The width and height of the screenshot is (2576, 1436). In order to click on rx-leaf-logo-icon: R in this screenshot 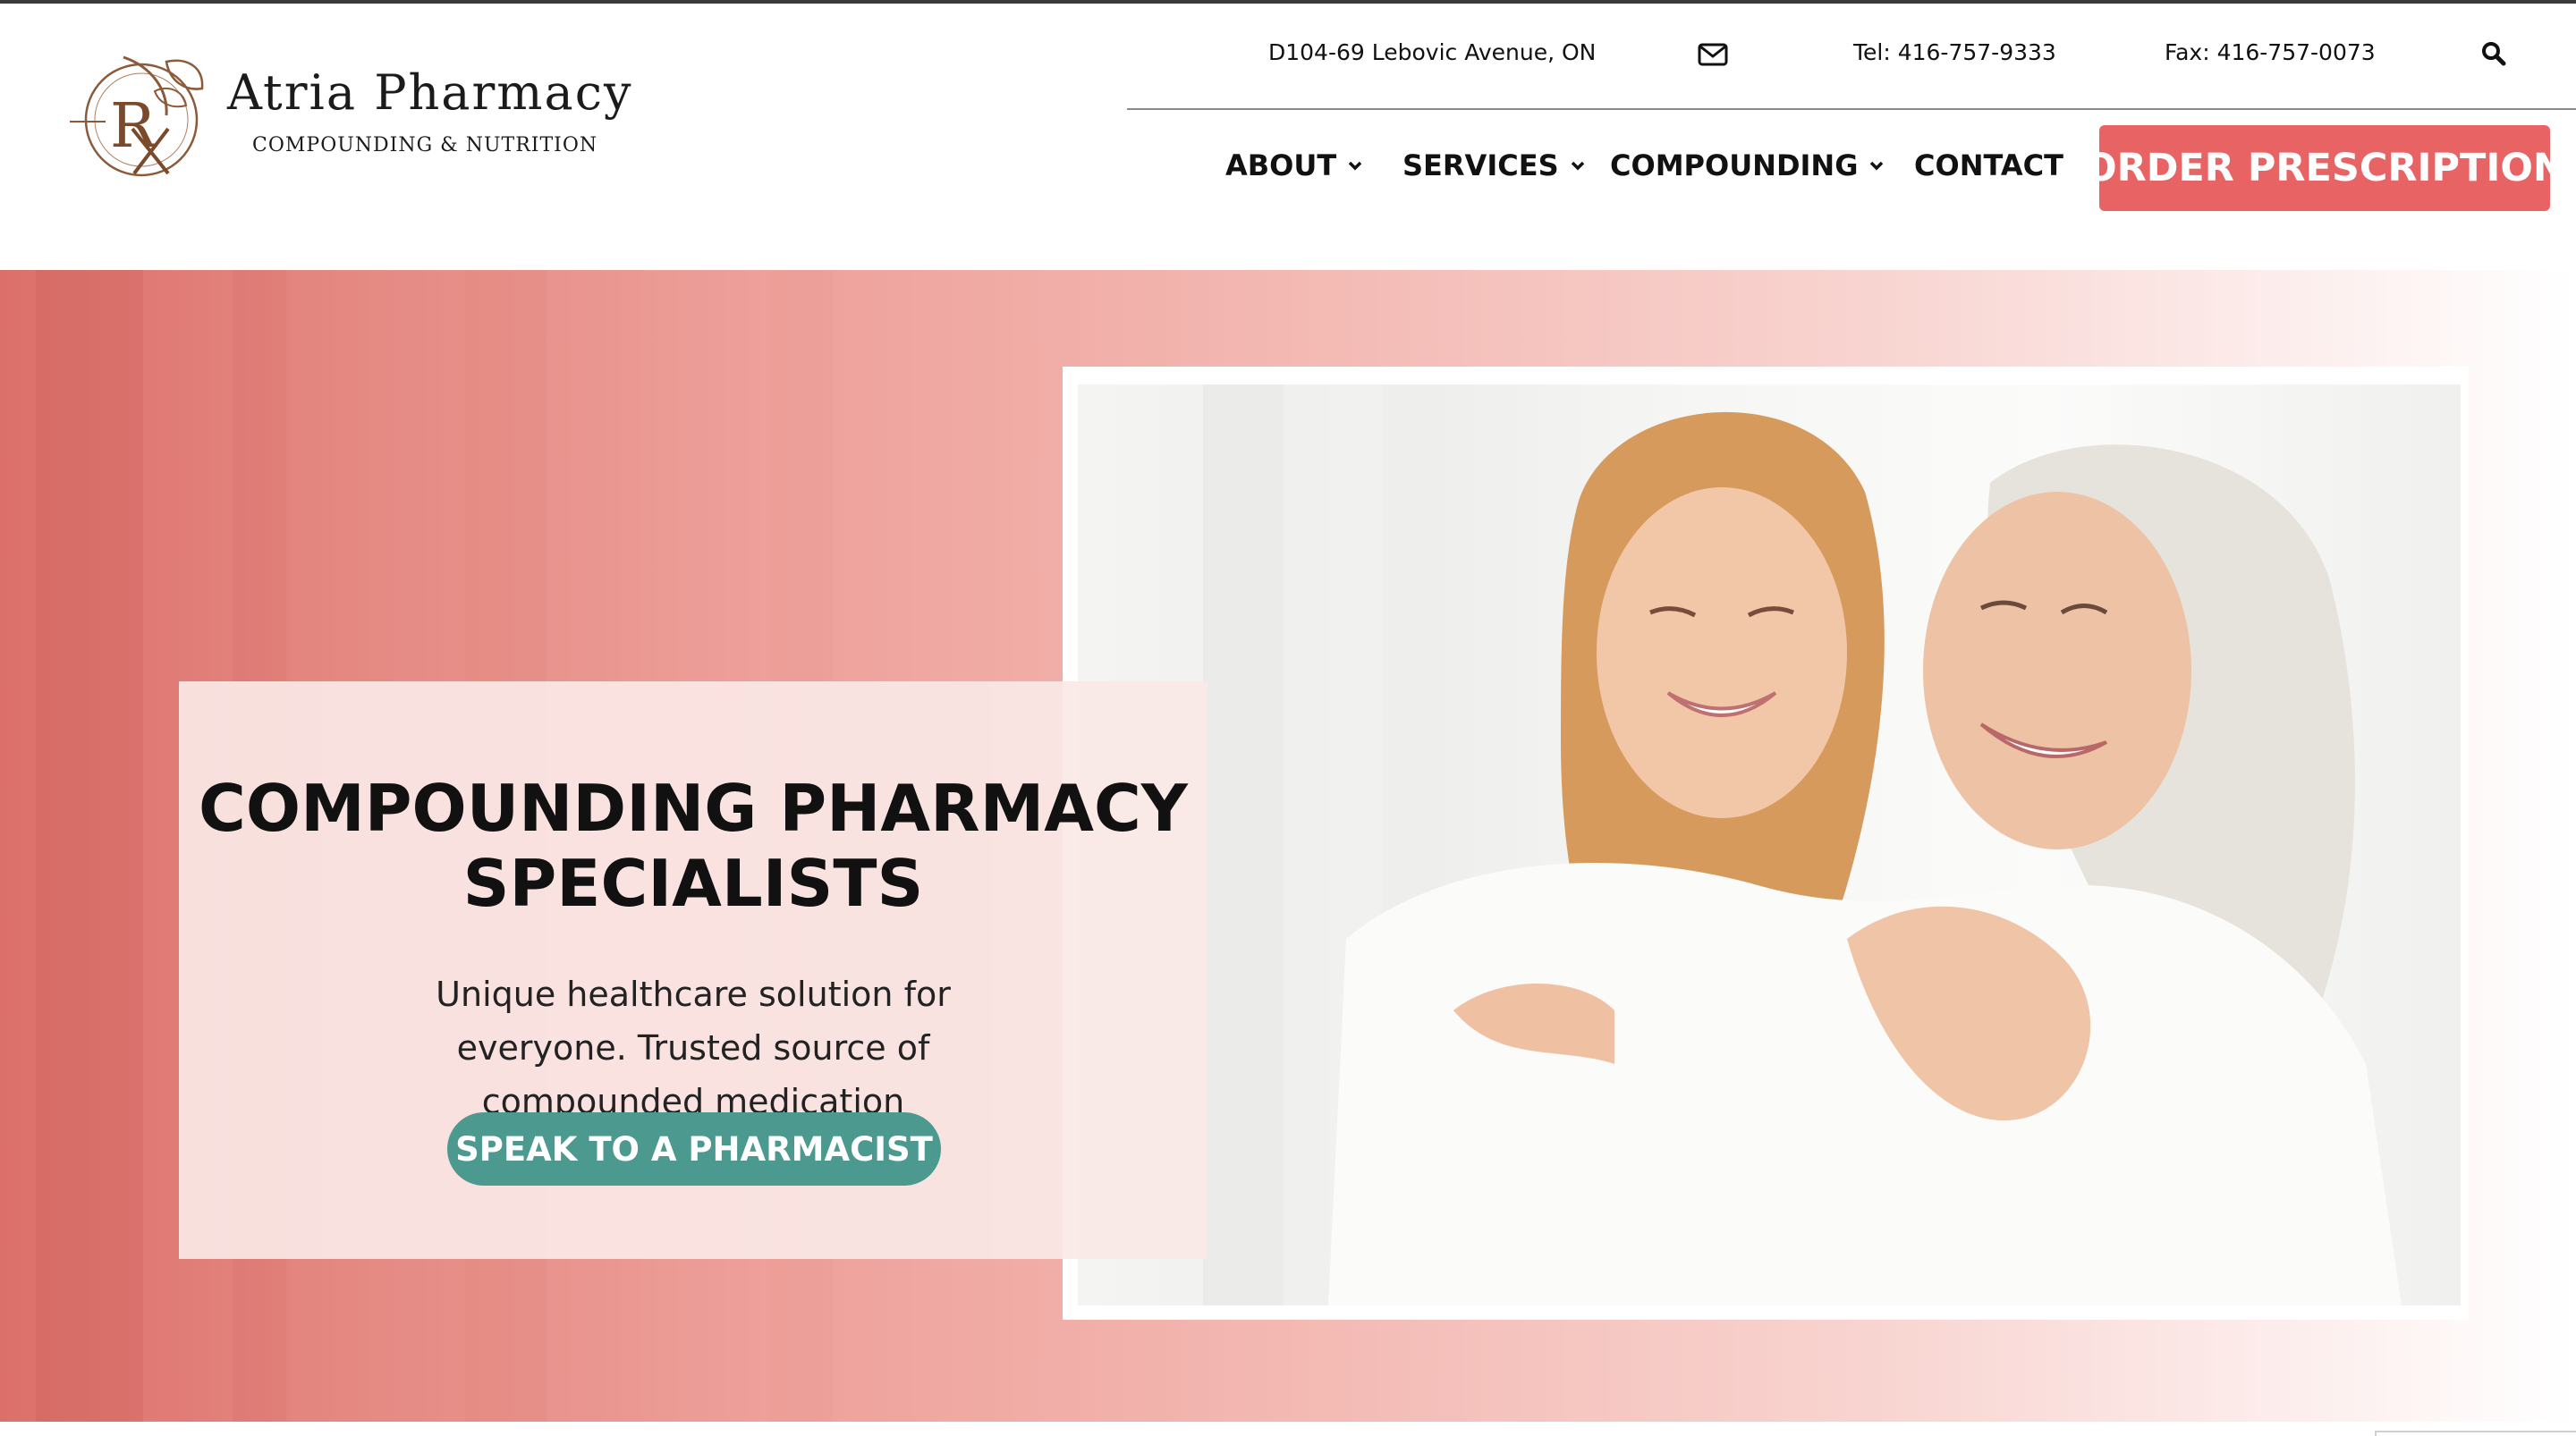, I will do `click(137, 116)`.